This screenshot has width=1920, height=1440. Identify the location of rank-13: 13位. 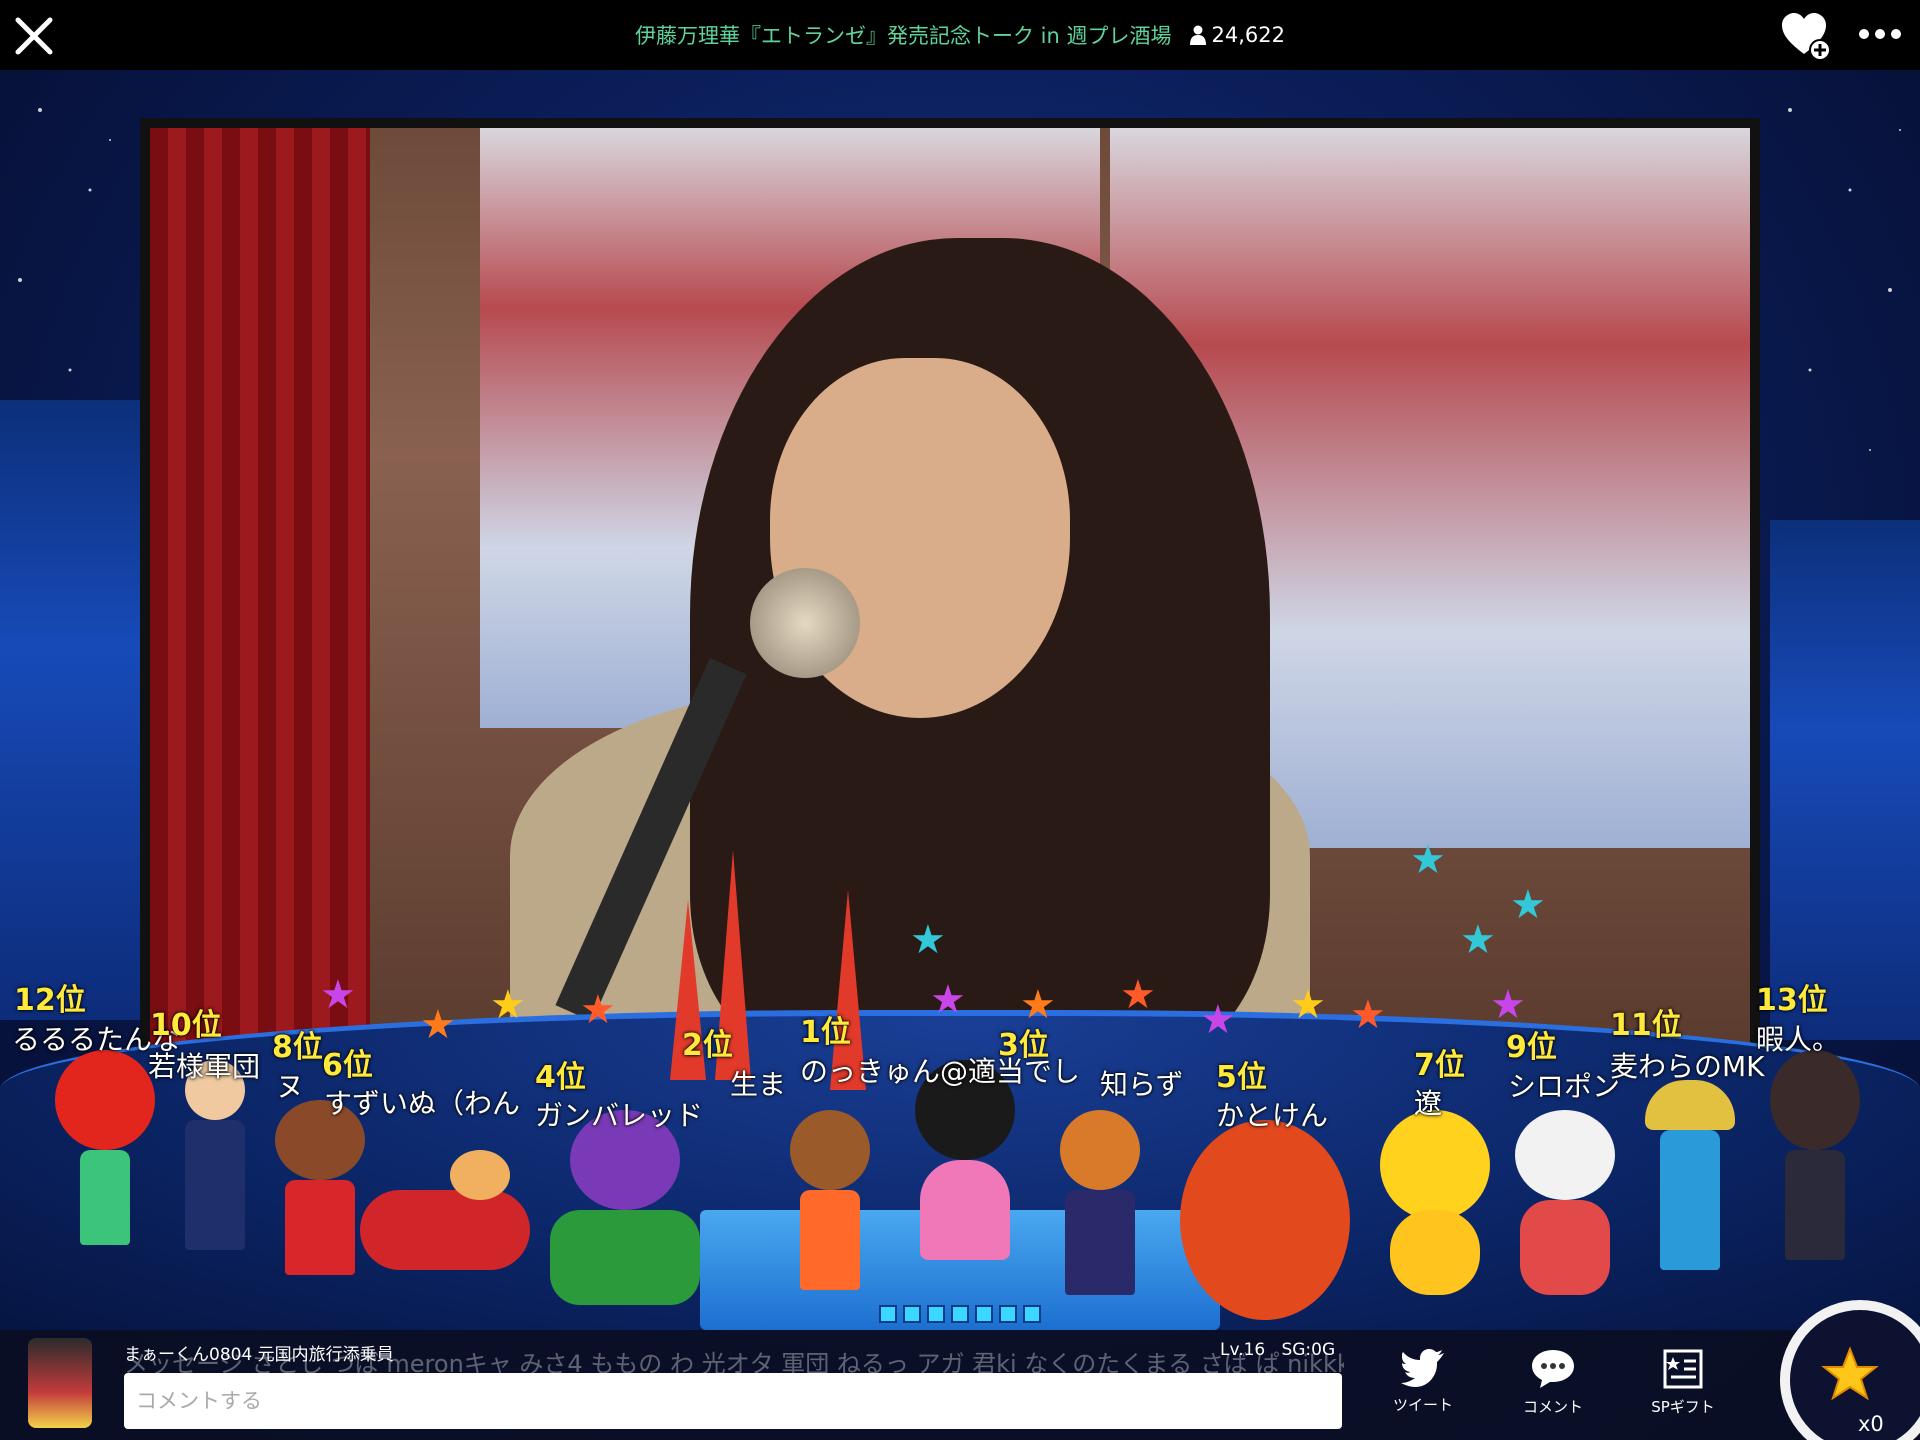
(1792, 1000).